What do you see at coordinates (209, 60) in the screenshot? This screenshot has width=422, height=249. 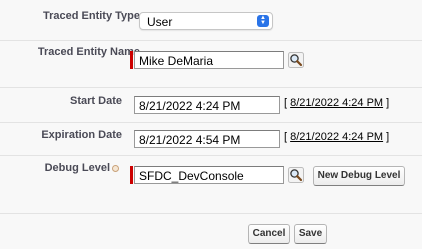 I see `traced-entity-name-input: Mike DeMaria` at bounding box center [209, 60].